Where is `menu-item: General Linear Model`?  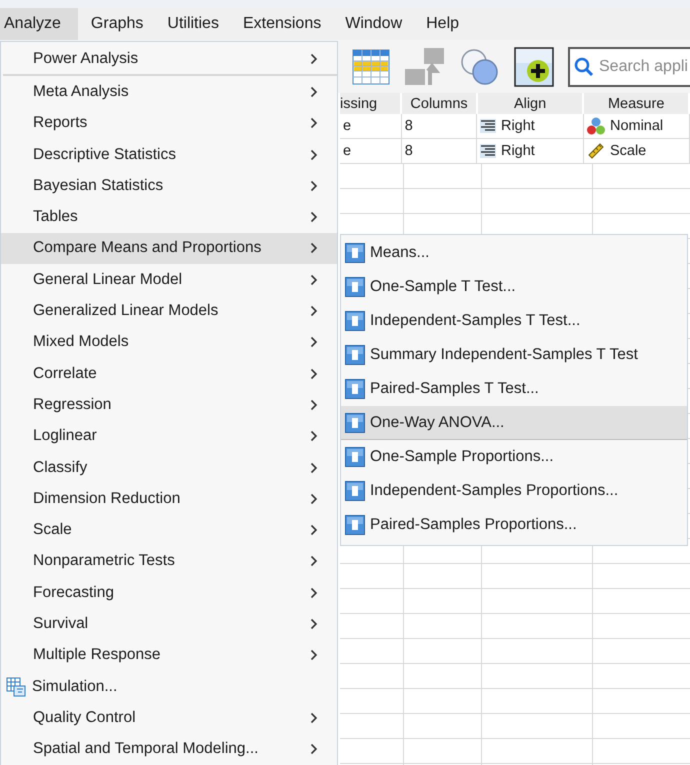 menu-item: General Linear Model is located at coordinates (169, 280).